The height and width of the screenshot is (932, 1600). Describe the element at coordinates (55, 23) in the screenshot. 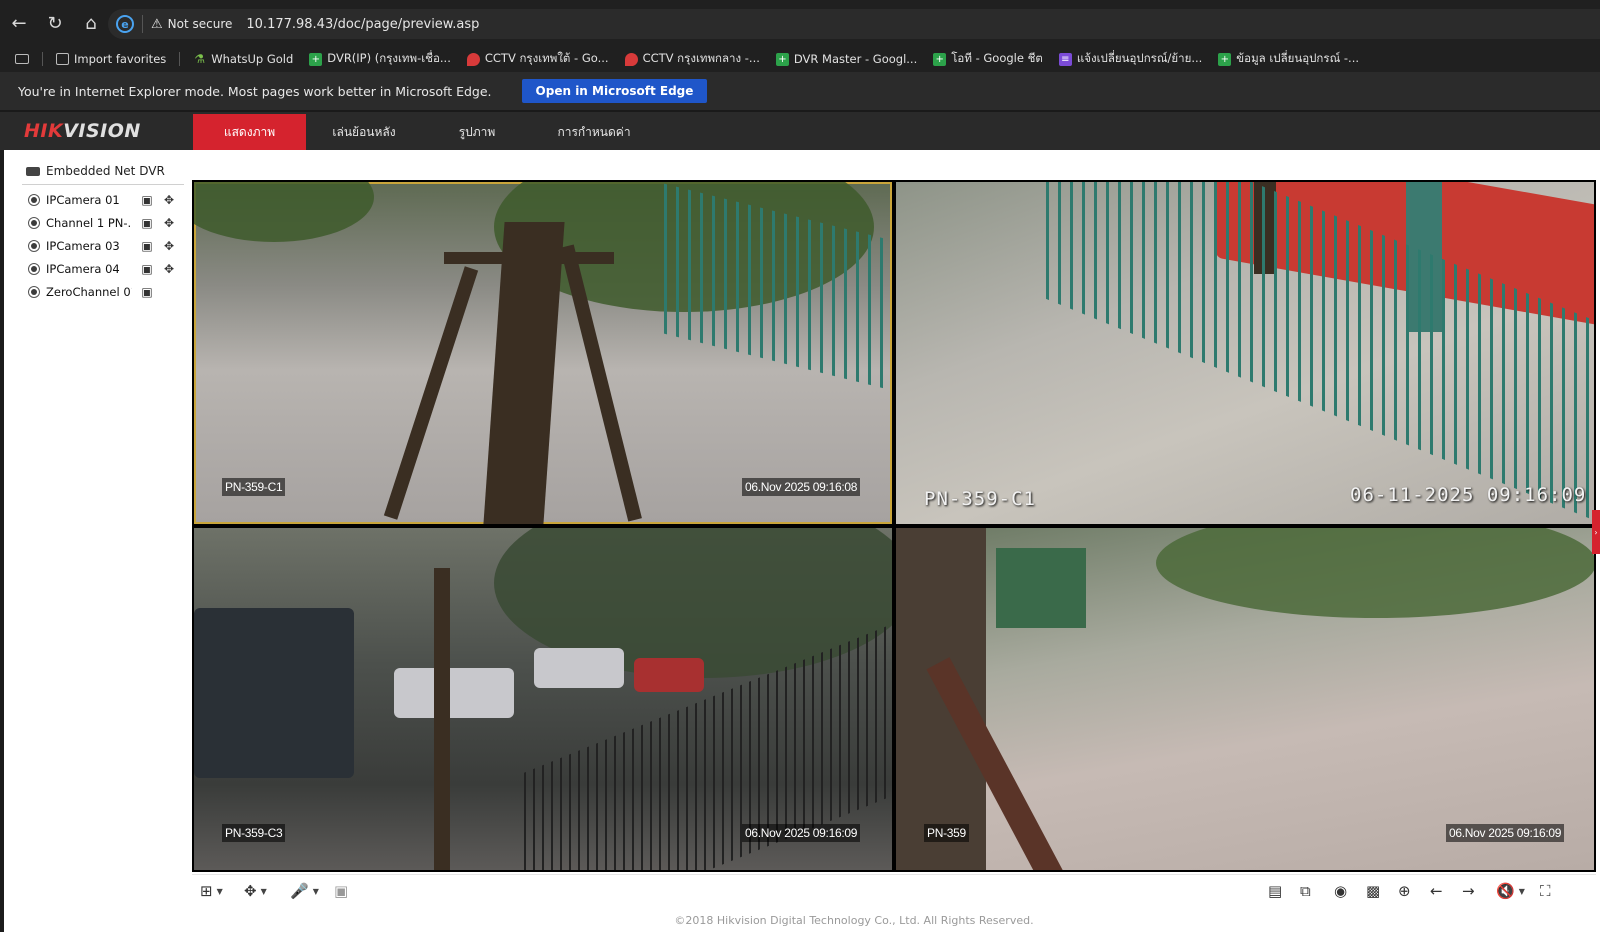

I see `refresh-icon: ↻` at that location.